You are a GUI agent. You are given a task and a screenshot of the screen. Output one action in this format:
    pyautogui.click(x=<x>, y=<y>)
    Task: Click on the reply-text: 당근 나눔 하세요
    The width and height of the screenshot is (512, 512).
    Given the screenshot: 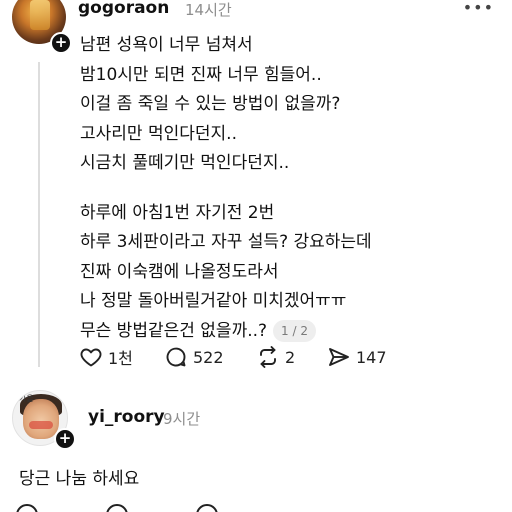 What is the action you would take?
    pyautogui.click(x=79, y=479)
    